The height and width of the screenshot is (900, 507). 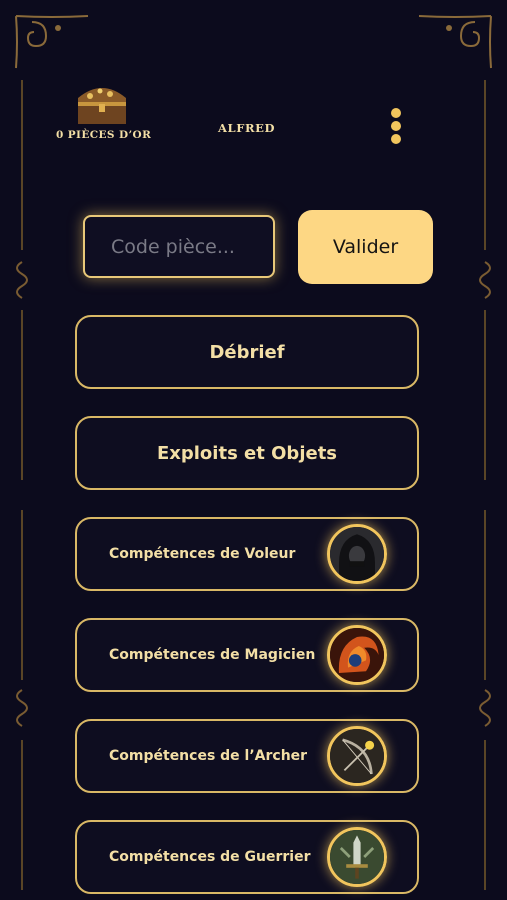 I want to click on player-name: ALFRED, so click(x=247, y=128).